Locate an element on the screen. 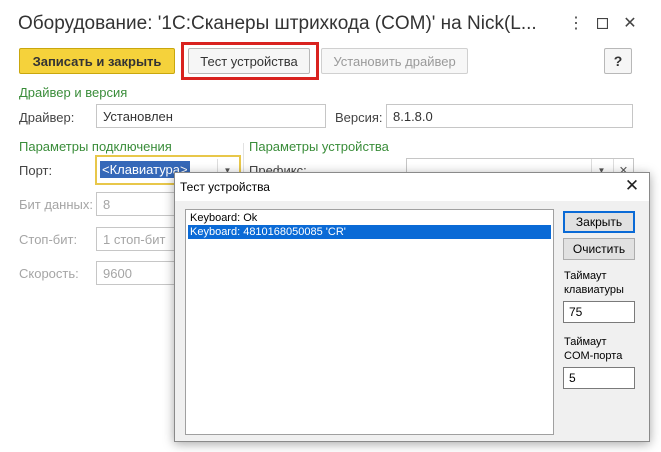  com-timeout-input: 5 is located at coordinates (599, 378).